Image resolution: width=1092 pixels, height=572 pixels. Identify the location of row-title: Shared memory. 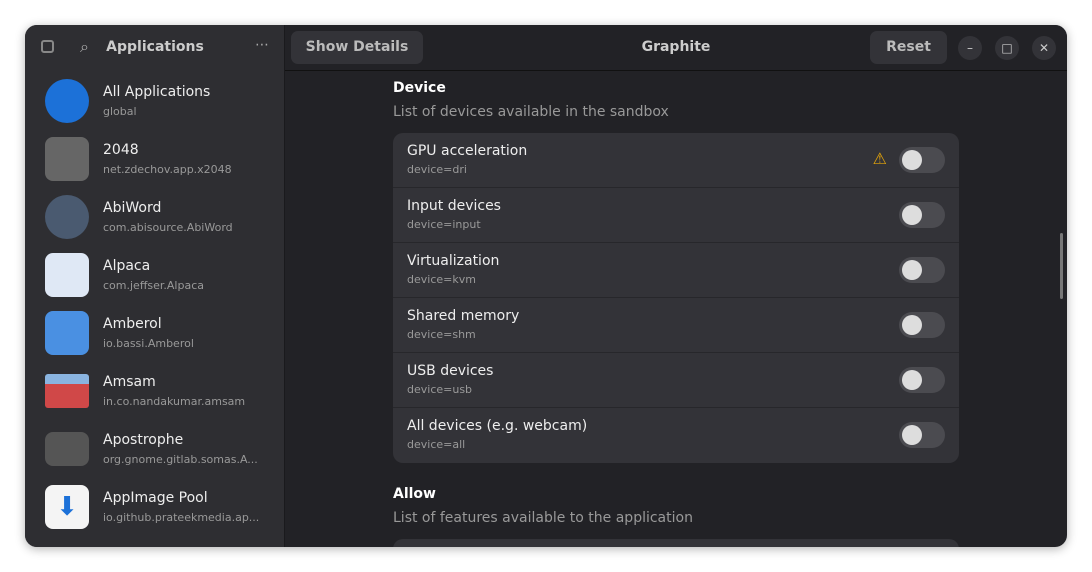
(463, 316).